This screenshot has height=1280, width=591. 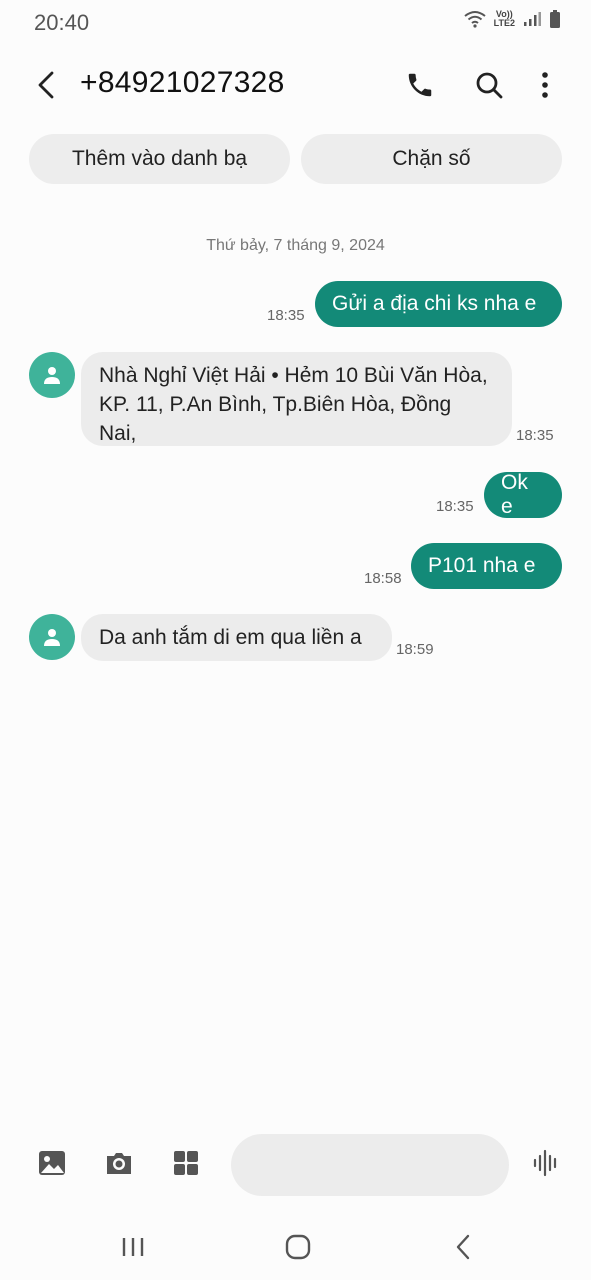 I want to click on home-icon, so click(x=298, y=1247).